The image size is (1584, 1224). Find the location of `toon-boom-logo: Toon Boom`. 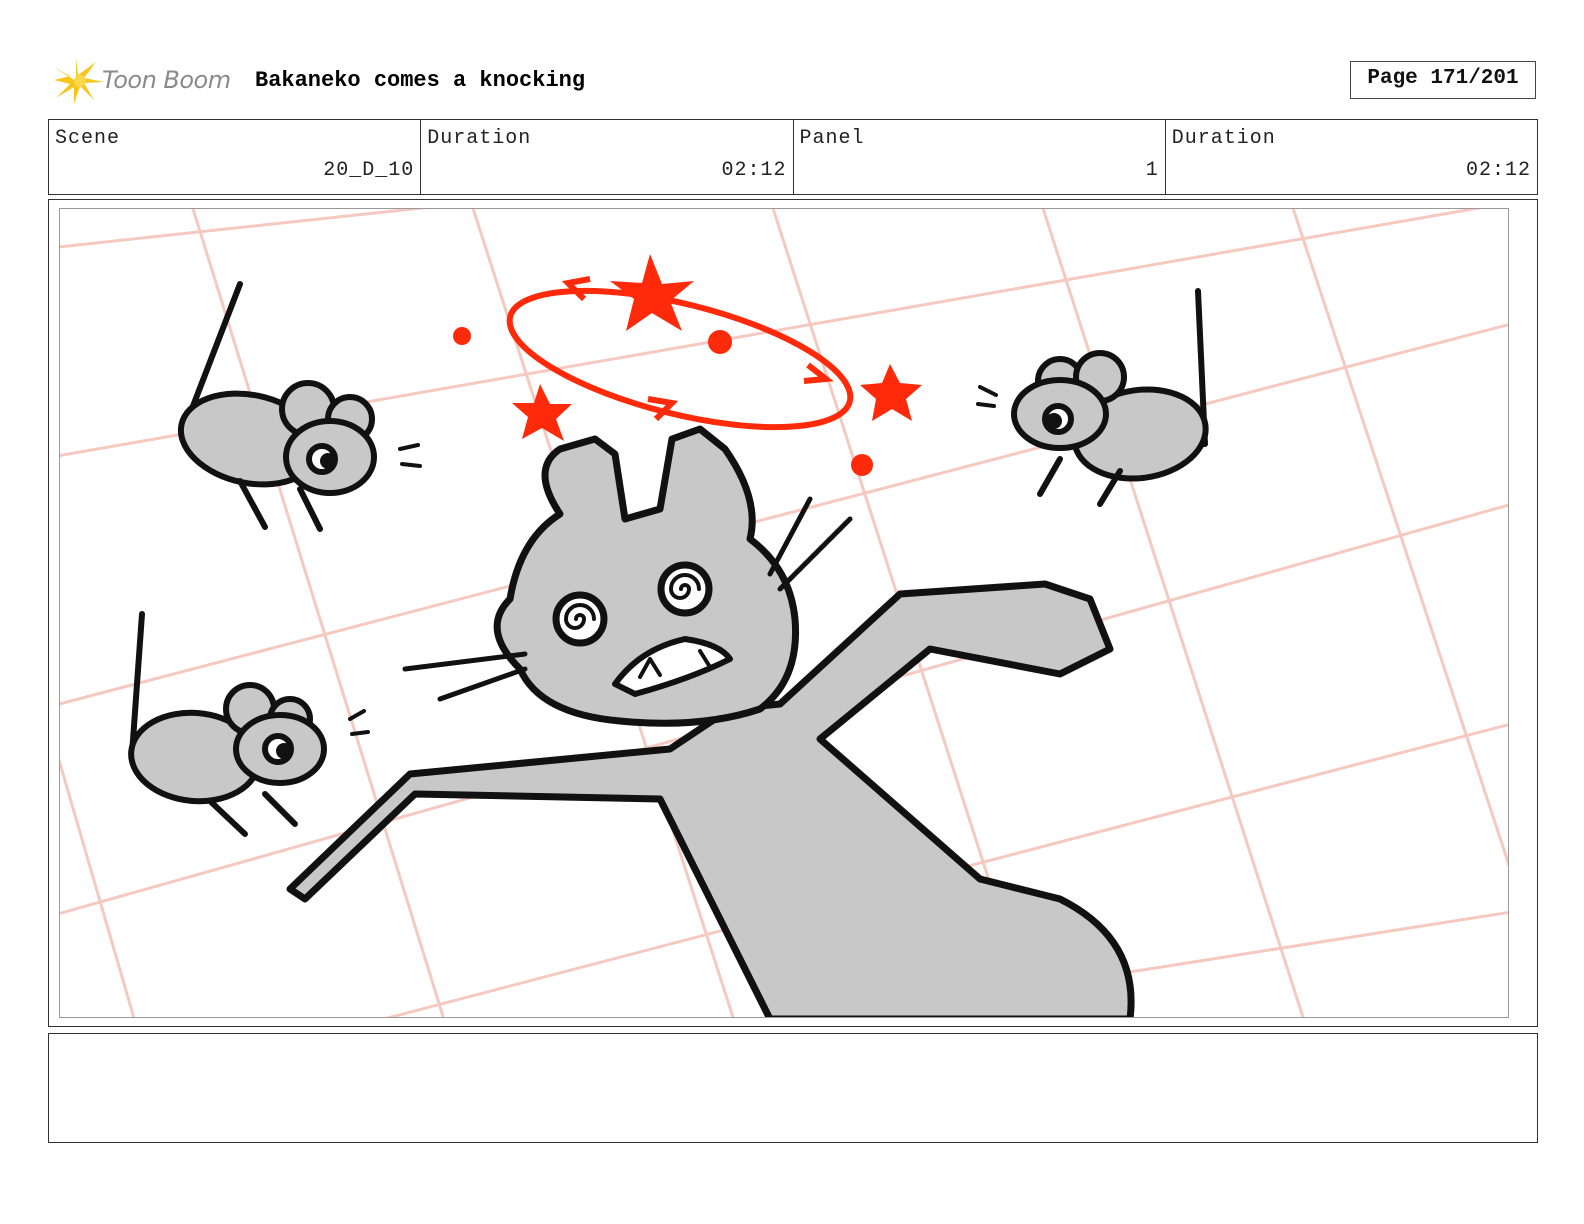

toon-boom-logo: Toon Boom is located at coordinates (145, 81).